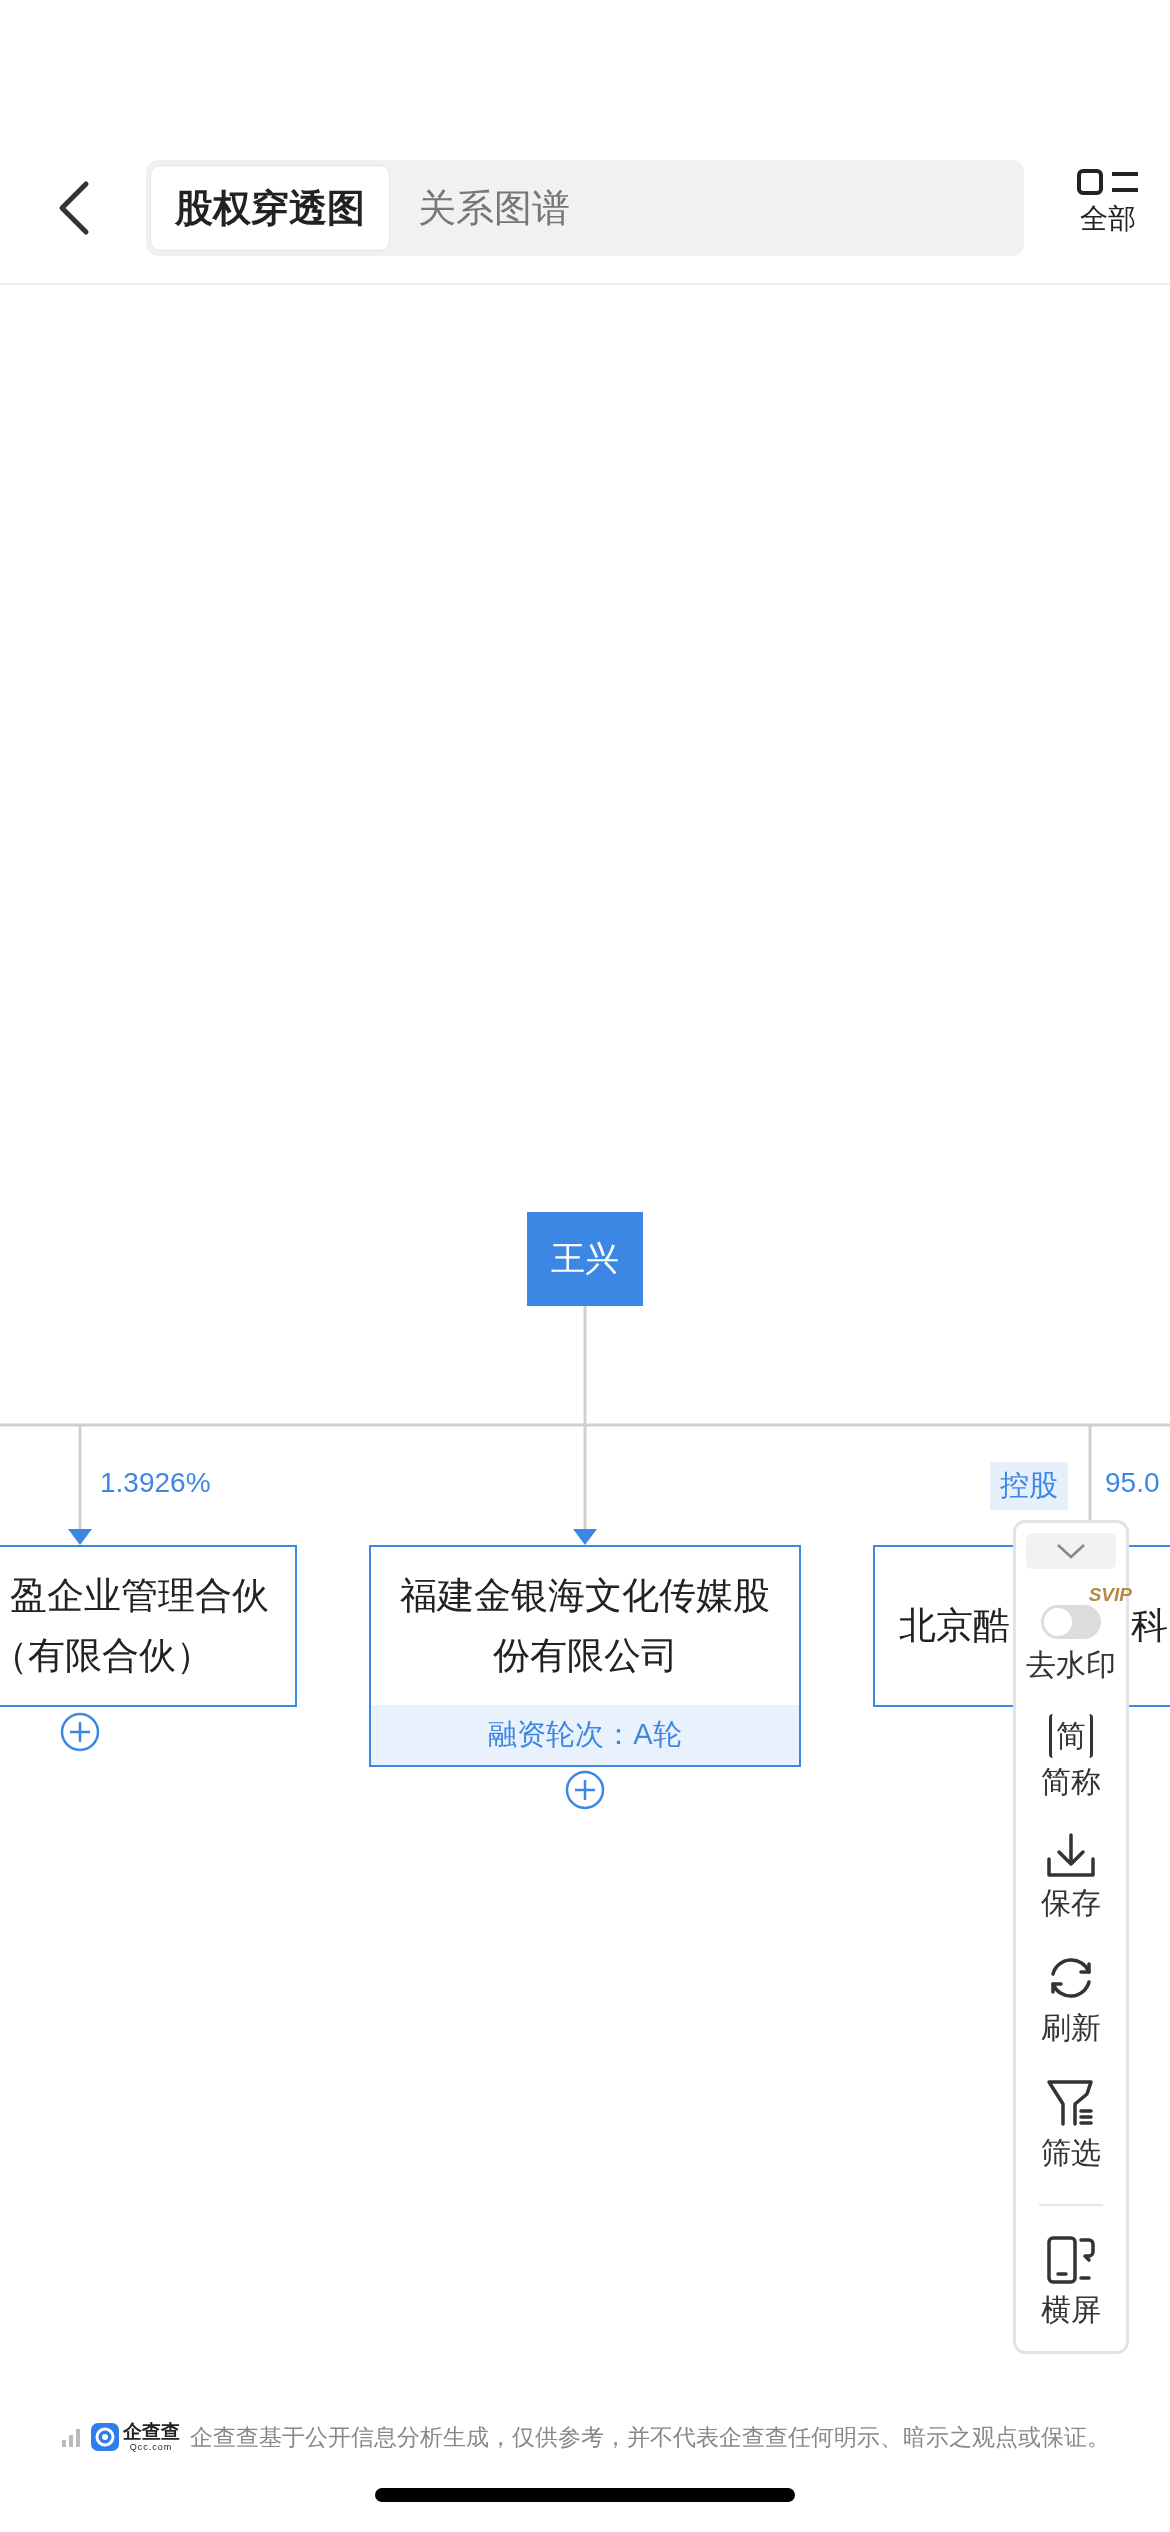 The width and height of the screenshot is (1170, 2532). What do you see at coordinates (1108, 183) in the screenshot?
I see `menu-icon` at bounding box center [1108, 183].